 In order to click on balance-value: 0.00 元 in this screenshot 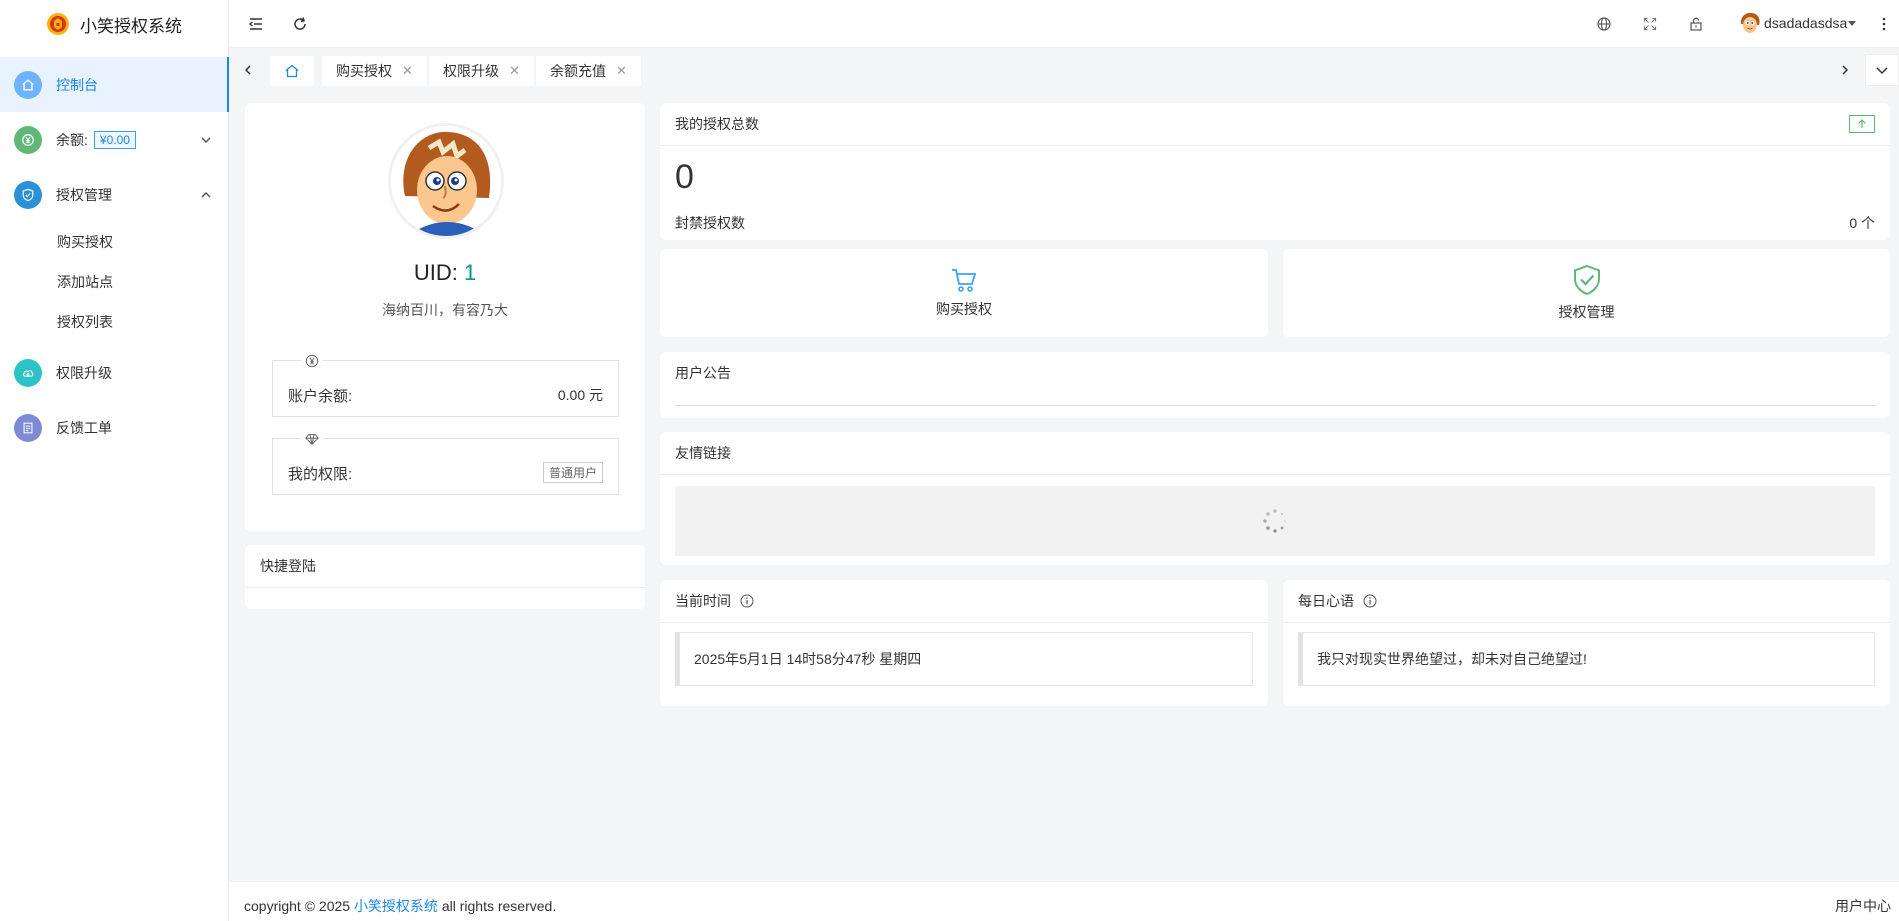, I will do `click(580, 395)`.